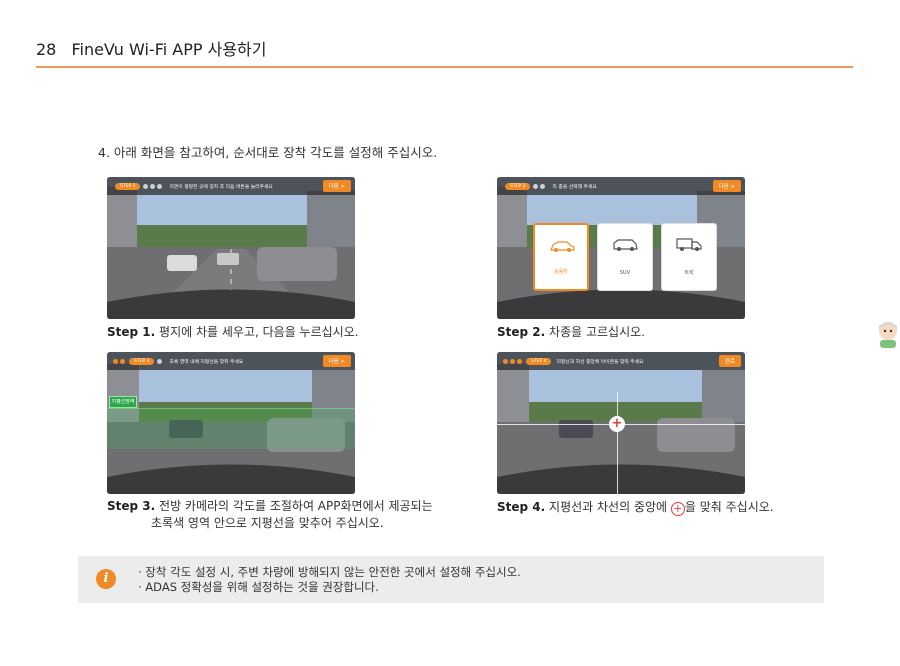 The width and height of the screenshot is (900, 666). Describe the element at coordinates (131, 332) in the screenshot. I see `step-label: Step 1.` at that location.